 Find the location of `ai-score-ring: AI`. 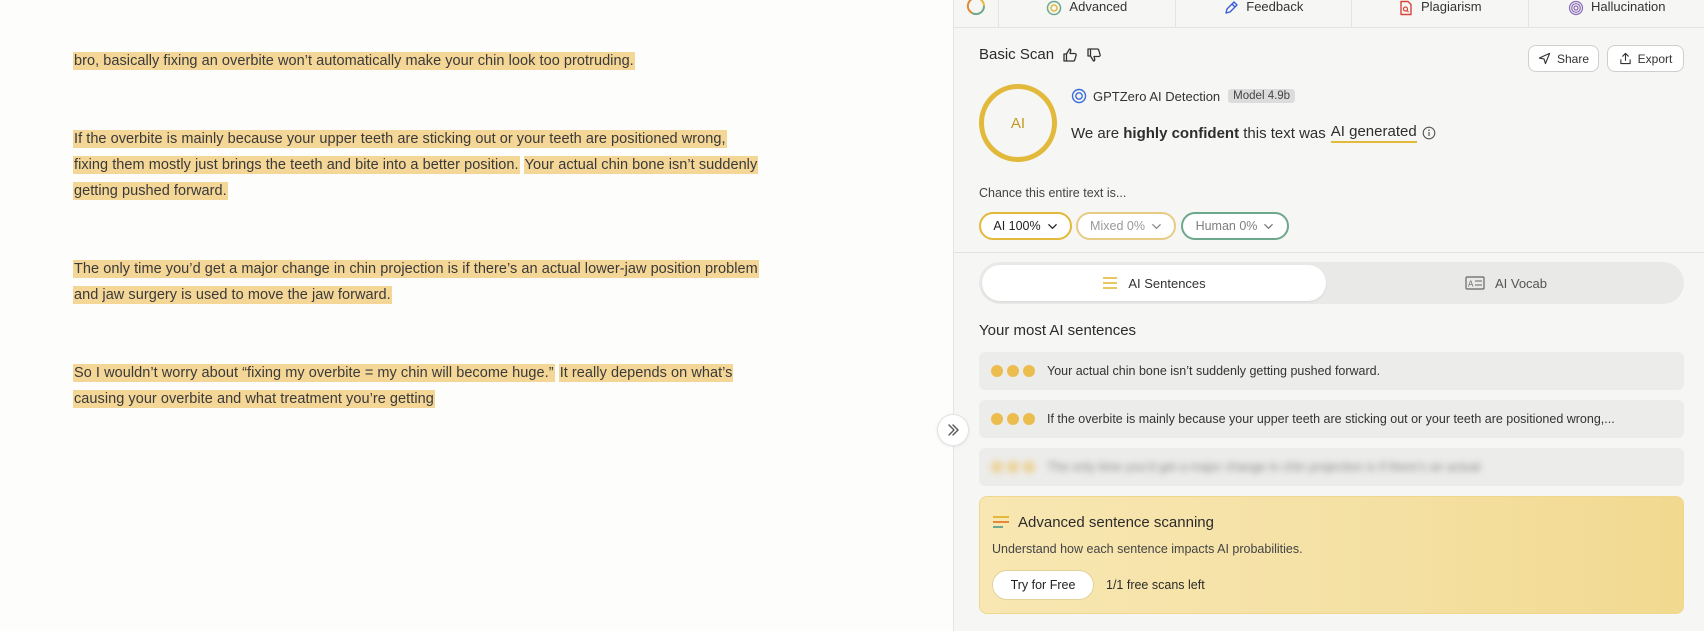

ai-score-ring: AI is located at coordinates (1018, 123).